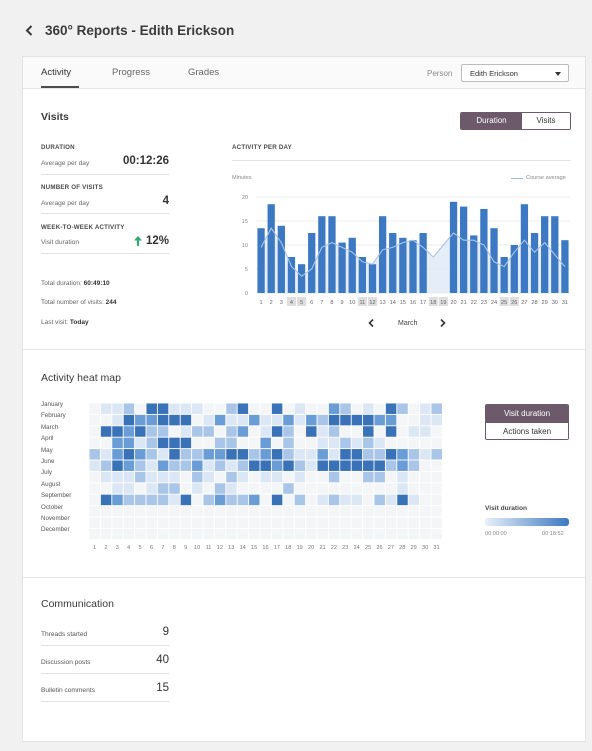  I want to click on heatmap-toggle: Visit duration Actions taken, so click(527, 422).